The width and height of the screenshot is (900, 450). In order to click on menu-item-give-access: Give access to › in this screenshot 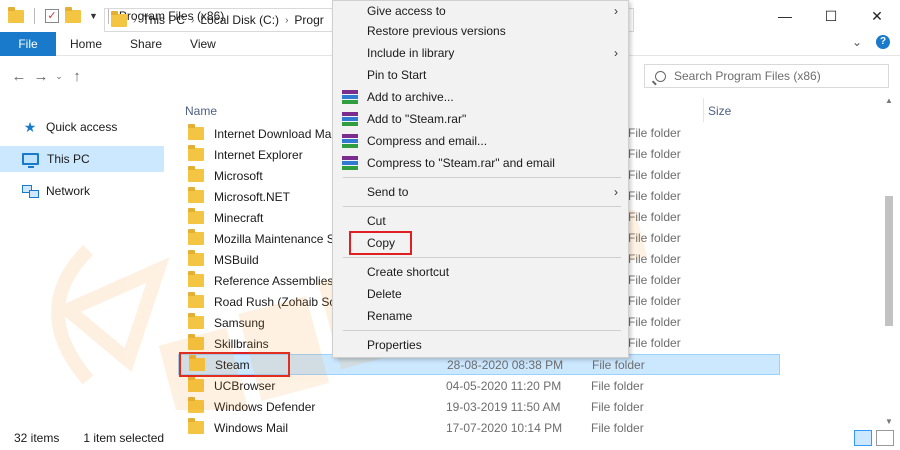, I will do `click(481, 11)`.